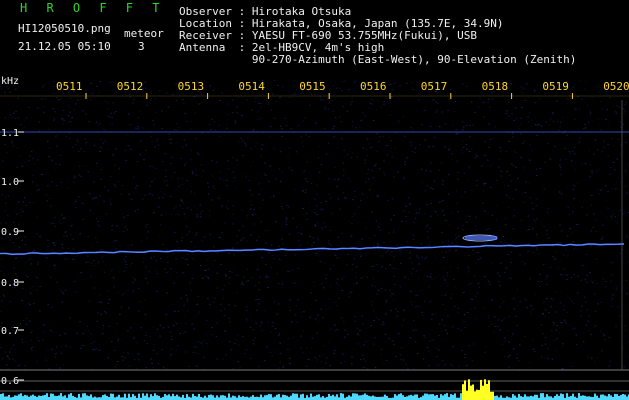  Describe the element at coordinates (373, 86) in the screenshot. I see `time-label-5: 0516` at that location.